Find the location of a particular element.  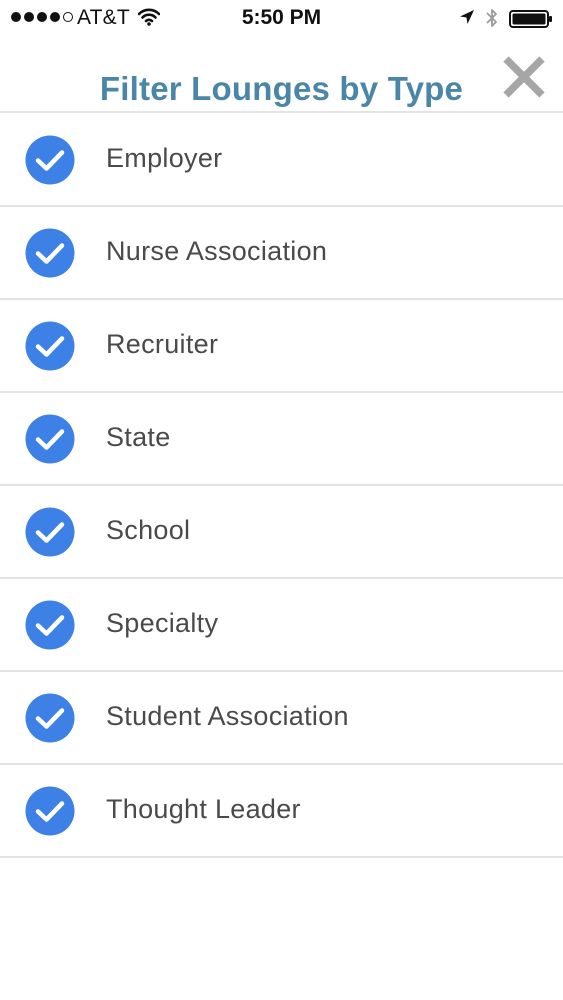

close-x-icon is located at coordinates (524, 77).